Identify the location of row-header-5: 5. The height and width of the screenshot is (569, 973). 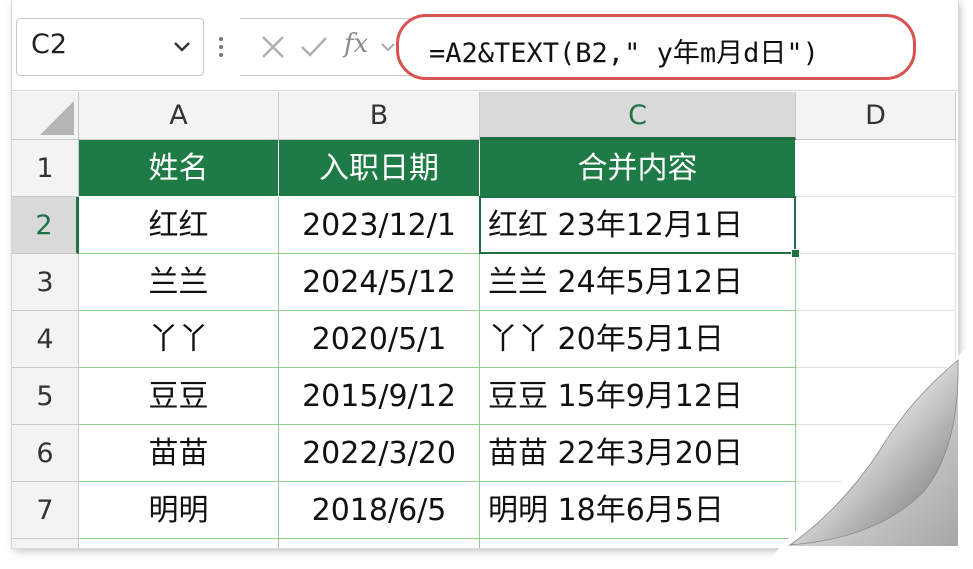
(45, 396).